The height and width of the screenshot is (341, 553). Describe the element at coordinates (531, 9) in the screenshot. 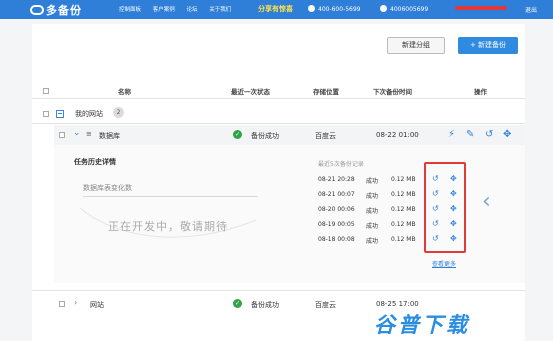

I see `logout-link: 退出` at that location.